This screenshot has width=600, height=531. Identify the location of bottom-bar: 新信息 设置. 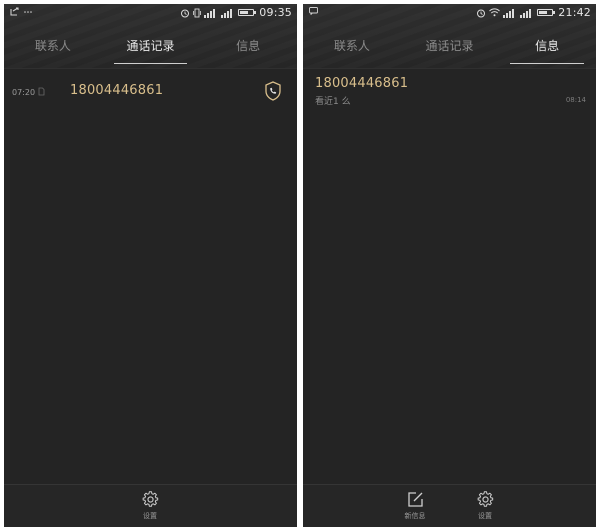
(449, 505).